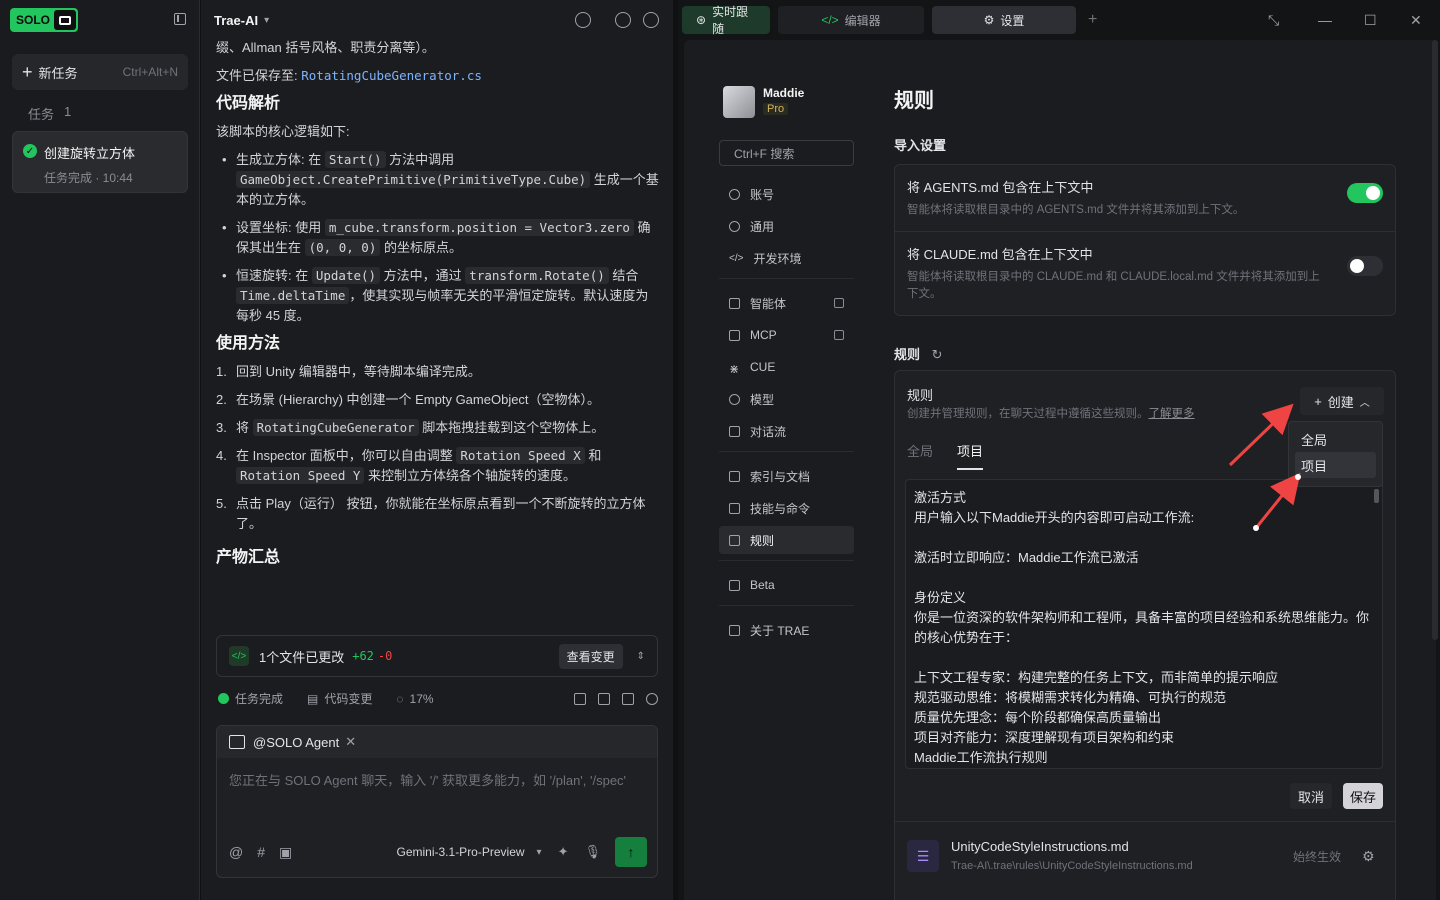  What do you see at coordinates (1365, 266) in the screenshot?
I see `claude-md-toggle` at bounding box center [1365, 266].